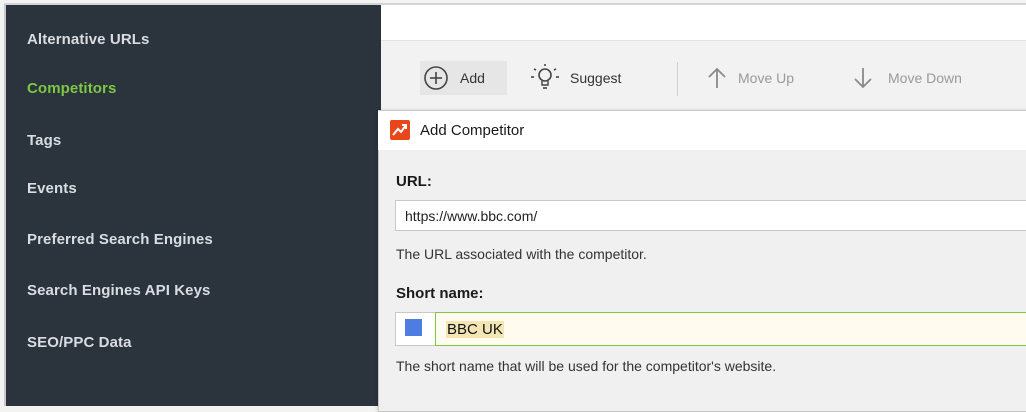 The image size is (1026, 412). I want to click on suggest-button: Suggest, so click(588, 78).